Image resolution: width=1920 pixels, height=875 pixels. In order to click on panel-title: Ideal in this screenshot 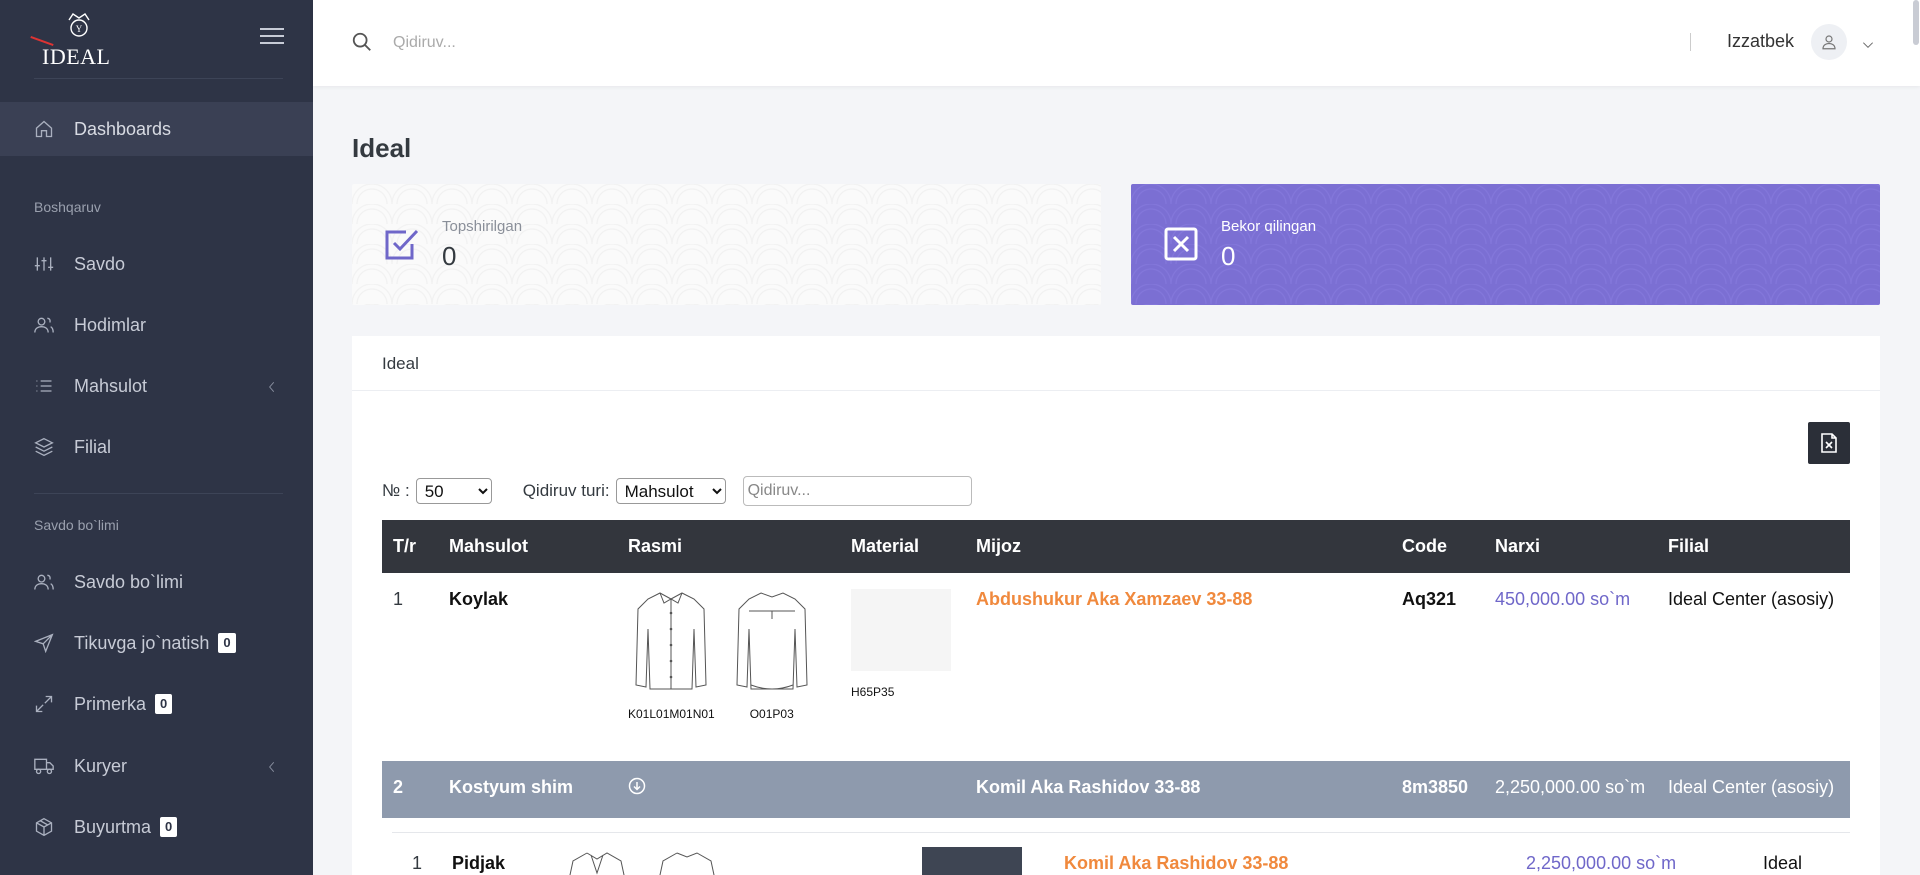, I will do `click(400, 363)`.